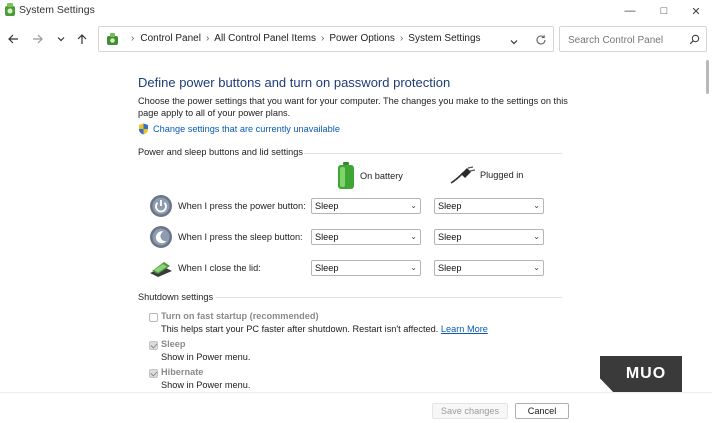 Image resolution: width=712 pixels, height=423 pixels. What do you see at coordinates (489, 206) in the screenshot?
I see `power-button-plugged-in-select: Sleep ⌄` at bounding box center [489, 206].